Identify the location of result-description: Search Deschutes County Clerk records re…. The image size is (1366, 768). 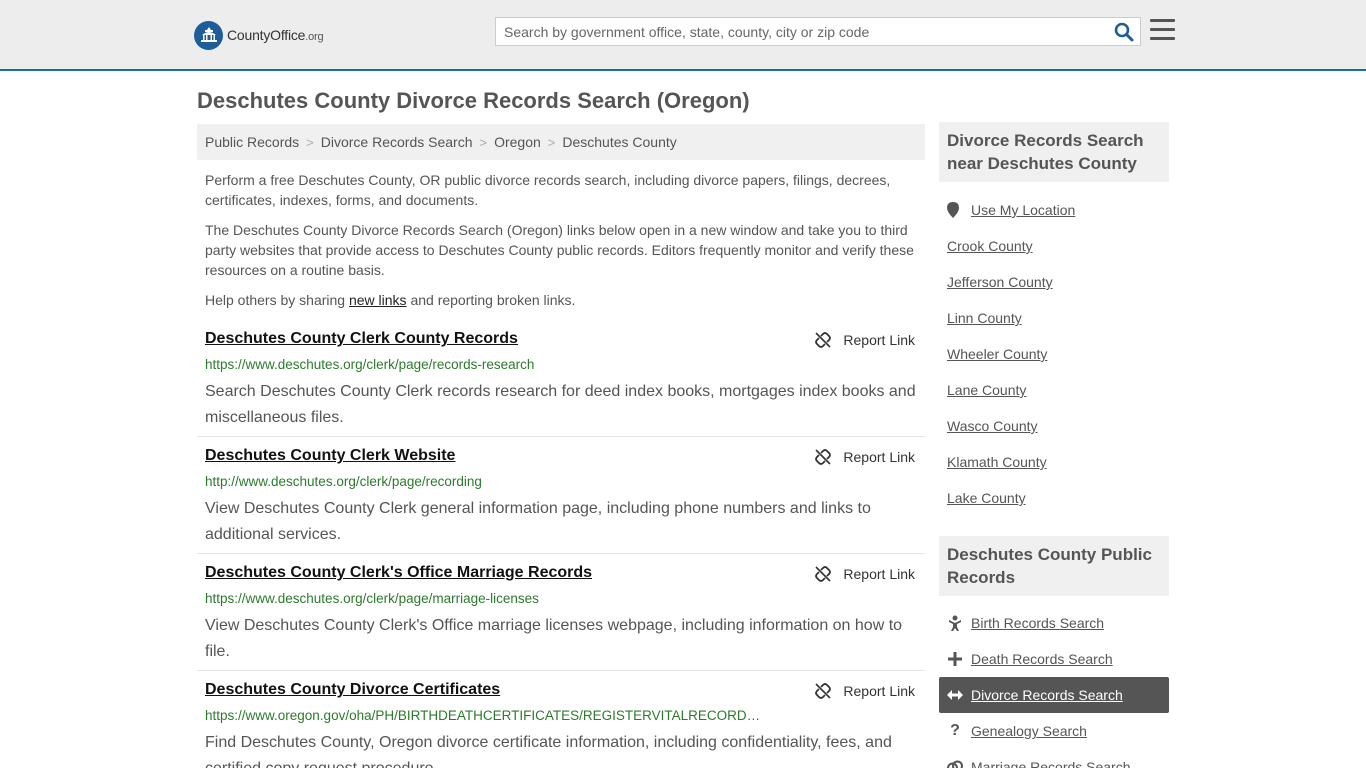
(560, 404).